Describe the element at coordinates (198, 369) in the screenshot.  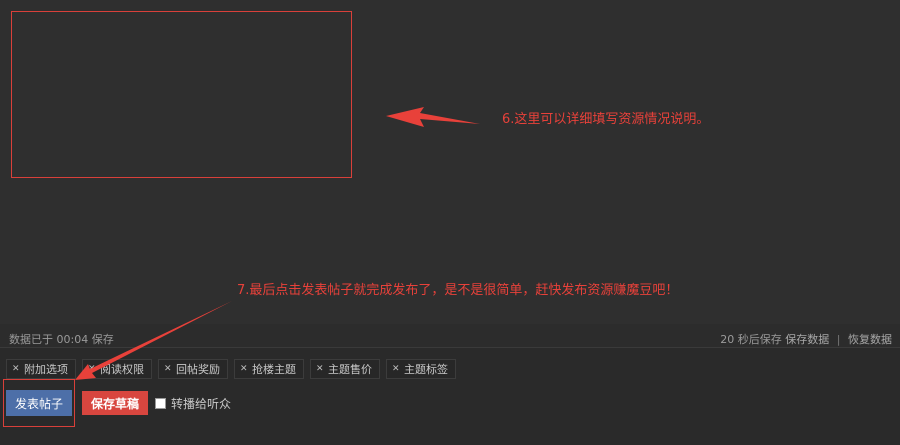
I see `tab-label: 回帖奖励` at that location.